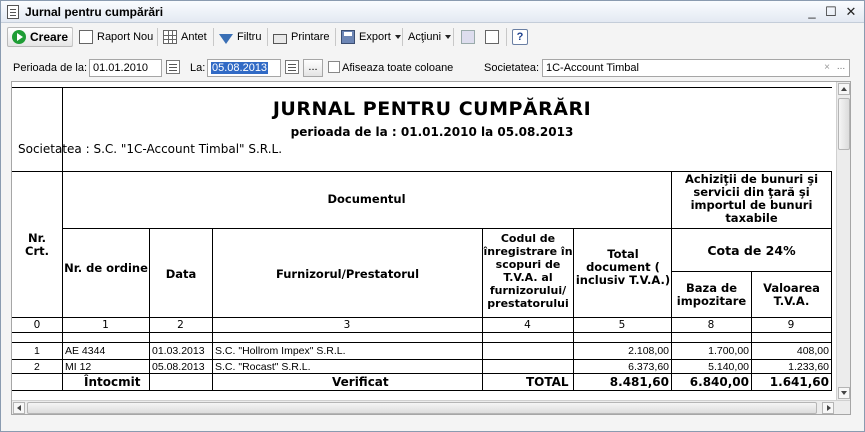 The height and width of the screenshot is (432, 865). Describe the element at coordinates (348, 37) in the screenshot. I see `save-icon` at that location.